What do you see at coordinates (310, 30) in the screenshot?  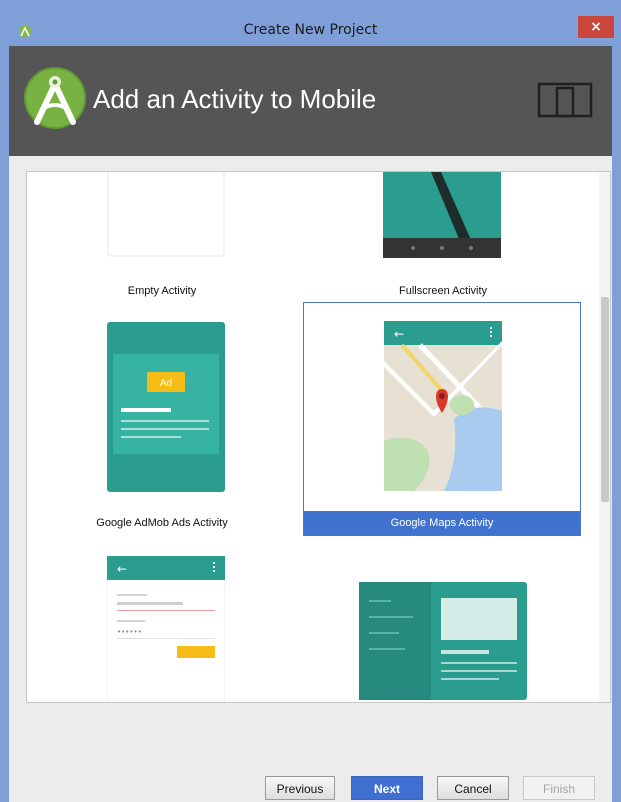 I see `window-title: Create New Project` at bounding box center [310, 30].